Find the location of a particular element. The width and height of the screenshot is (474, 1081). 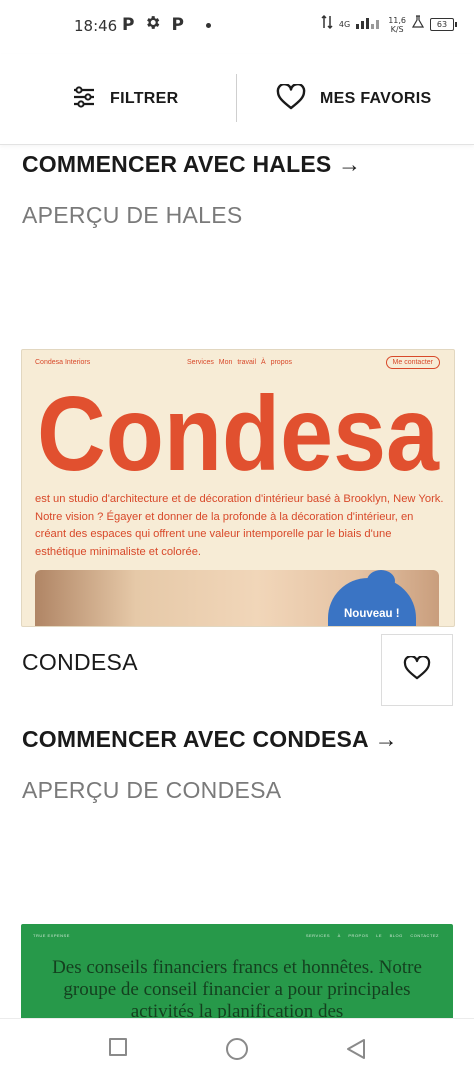

favorites-button: MES FAVORIS is located at coordinates (353, 99).